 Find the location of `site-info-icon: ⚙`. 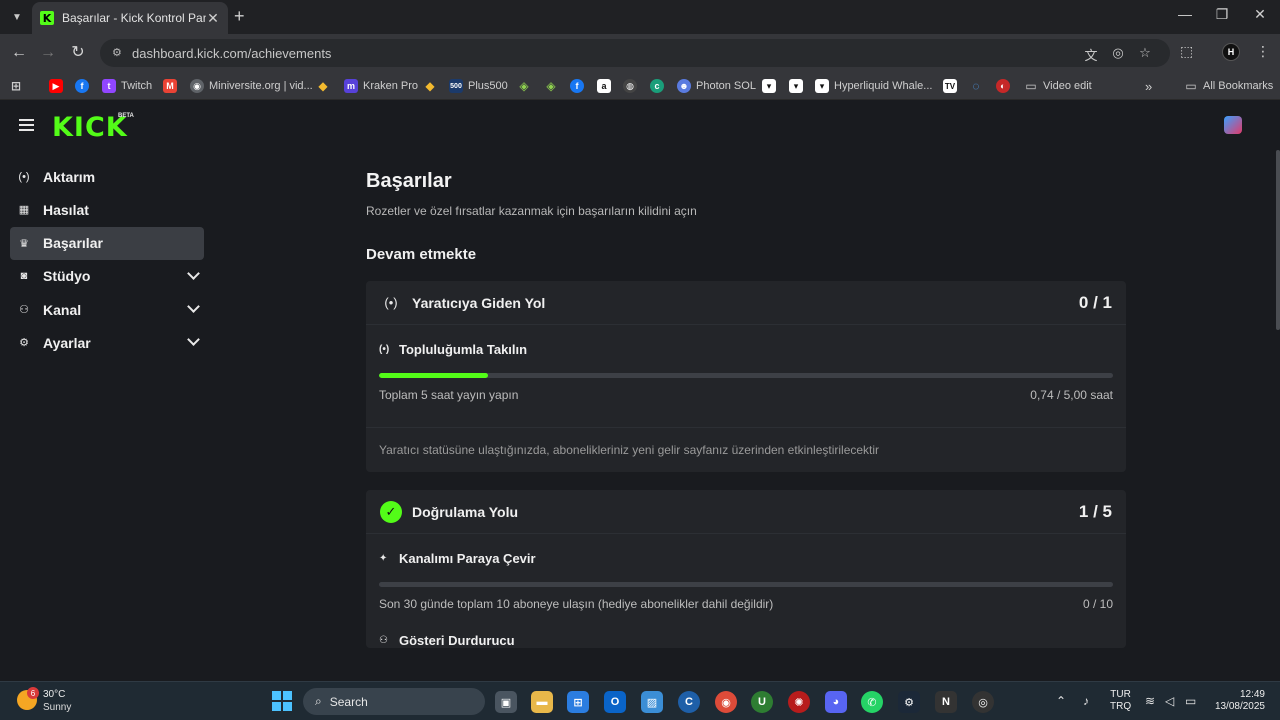

site-info-icon: ⚙ is located at coordinates (118, 53).